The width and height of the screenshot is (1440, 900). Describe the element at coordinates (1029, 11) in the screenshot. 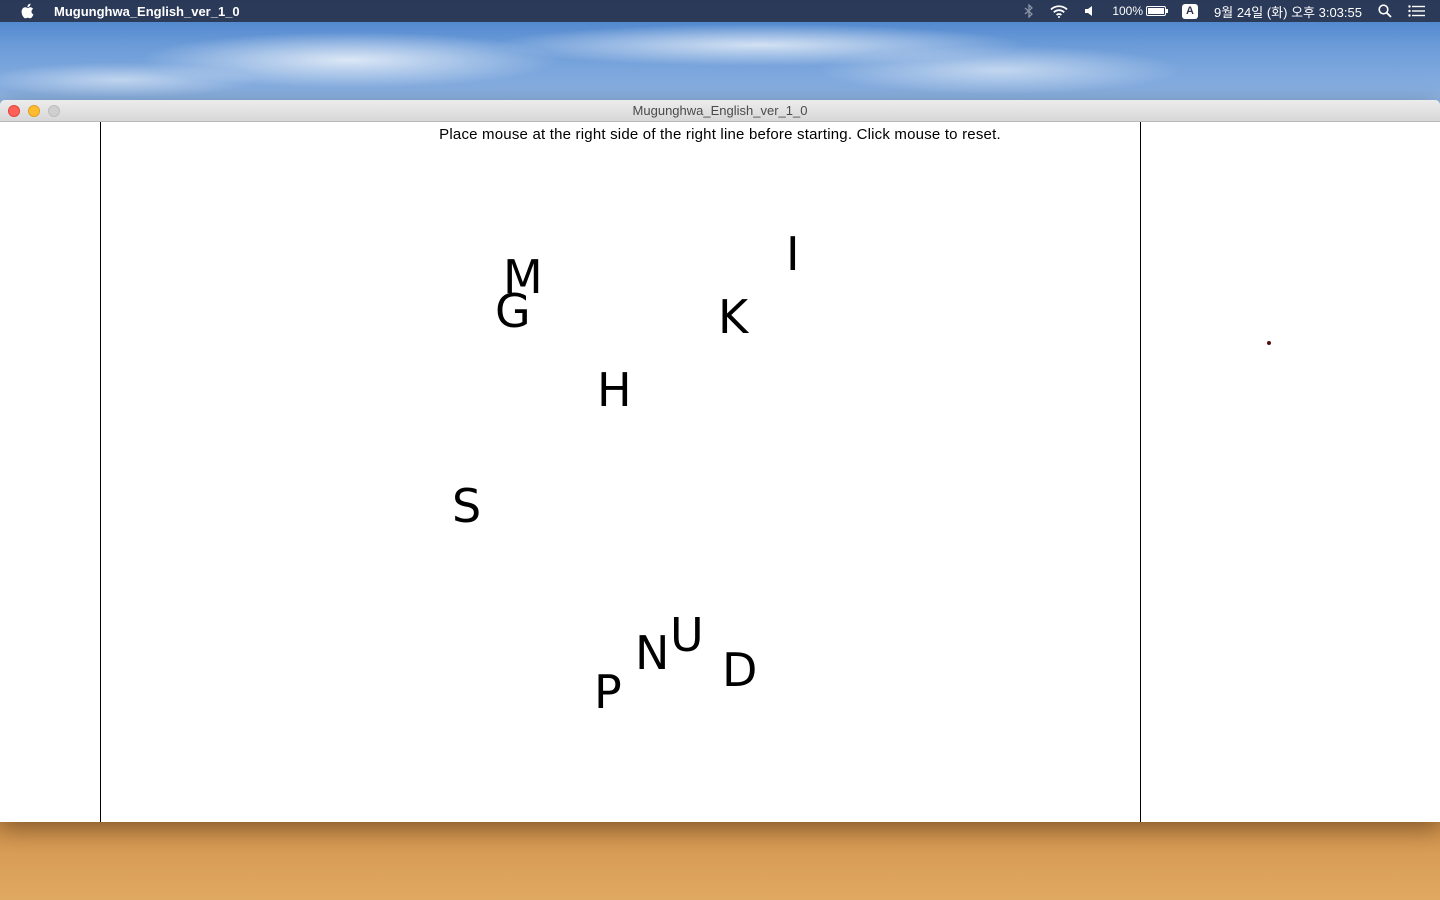

I see `bluetooth-icon` at that location.